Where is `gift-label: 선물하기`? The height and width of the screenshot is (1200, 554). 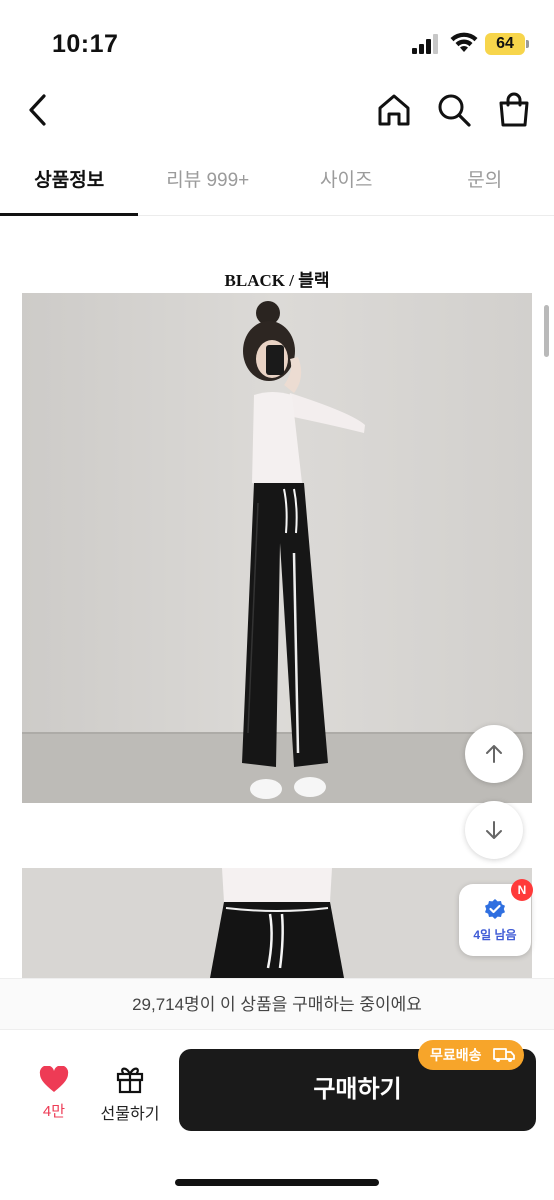 gift-label: 선물하기 is located at coordinates (130, 1114).